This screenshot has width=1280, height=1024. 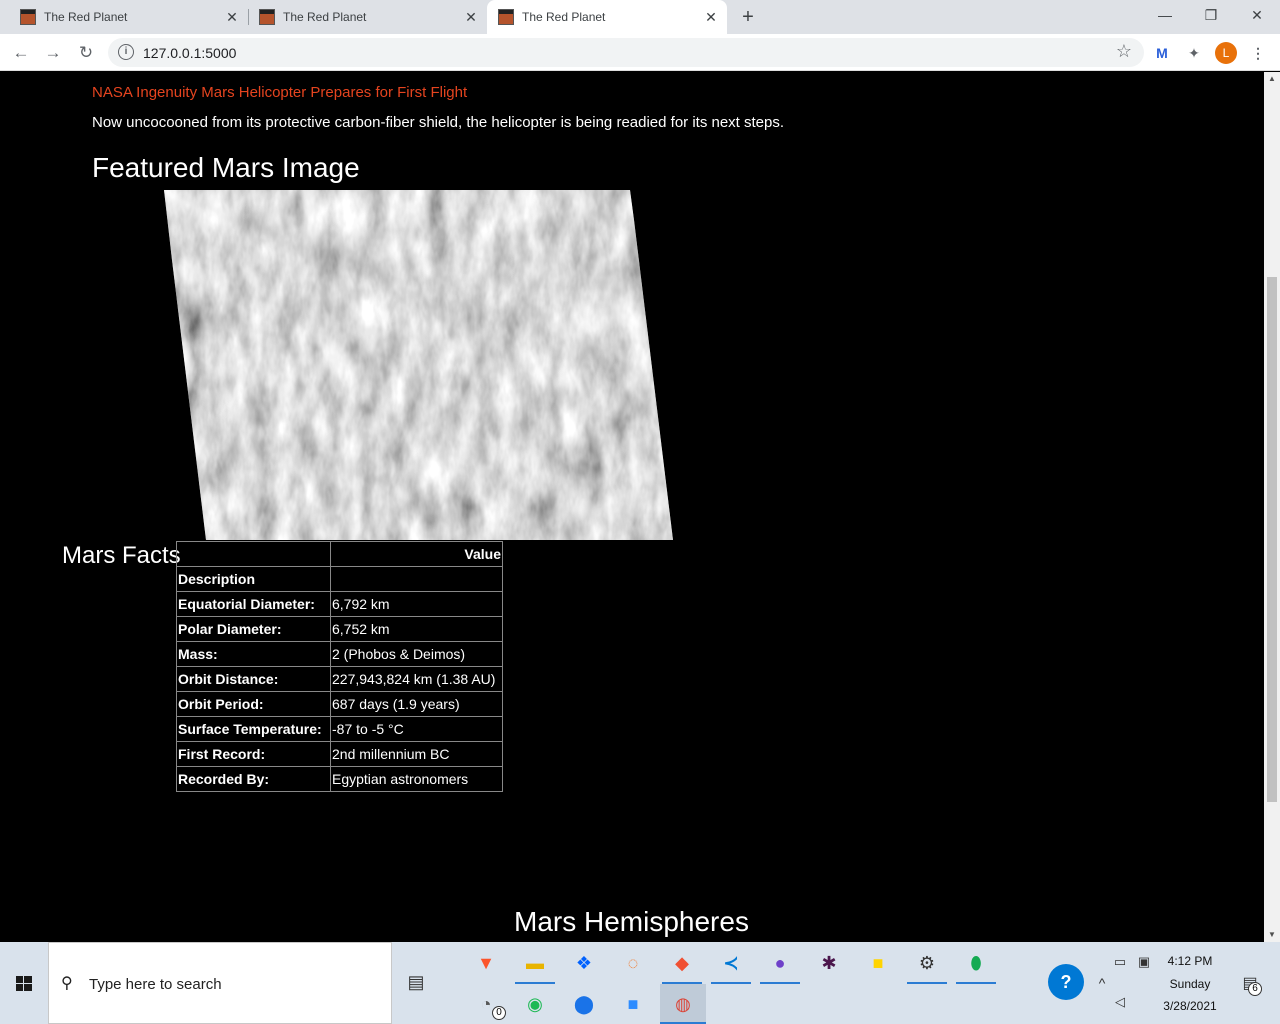 What do you see at coordinates (1066, 982) in the screenshot?
I see `help-icon: ?` at bounding box center [1066, 982].